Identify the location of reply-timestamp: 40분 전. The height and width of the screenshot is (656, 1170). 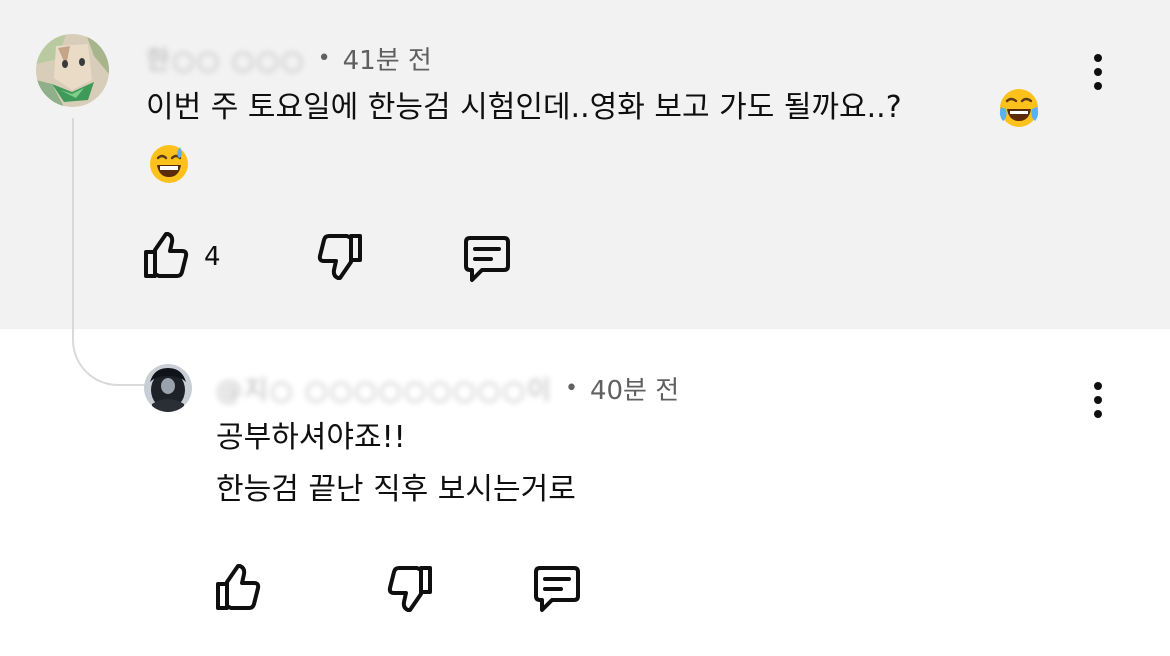
(634, 391).